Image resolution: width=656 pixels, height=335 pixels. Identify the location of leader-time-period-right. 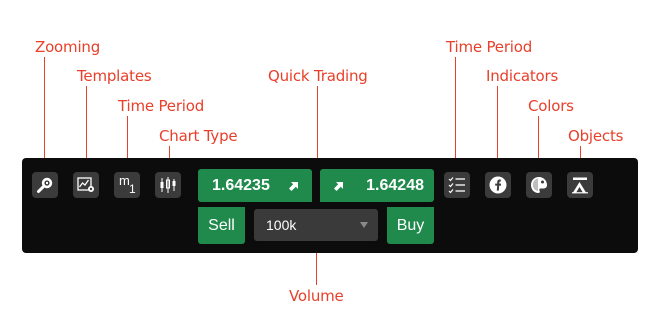
(455, 114).